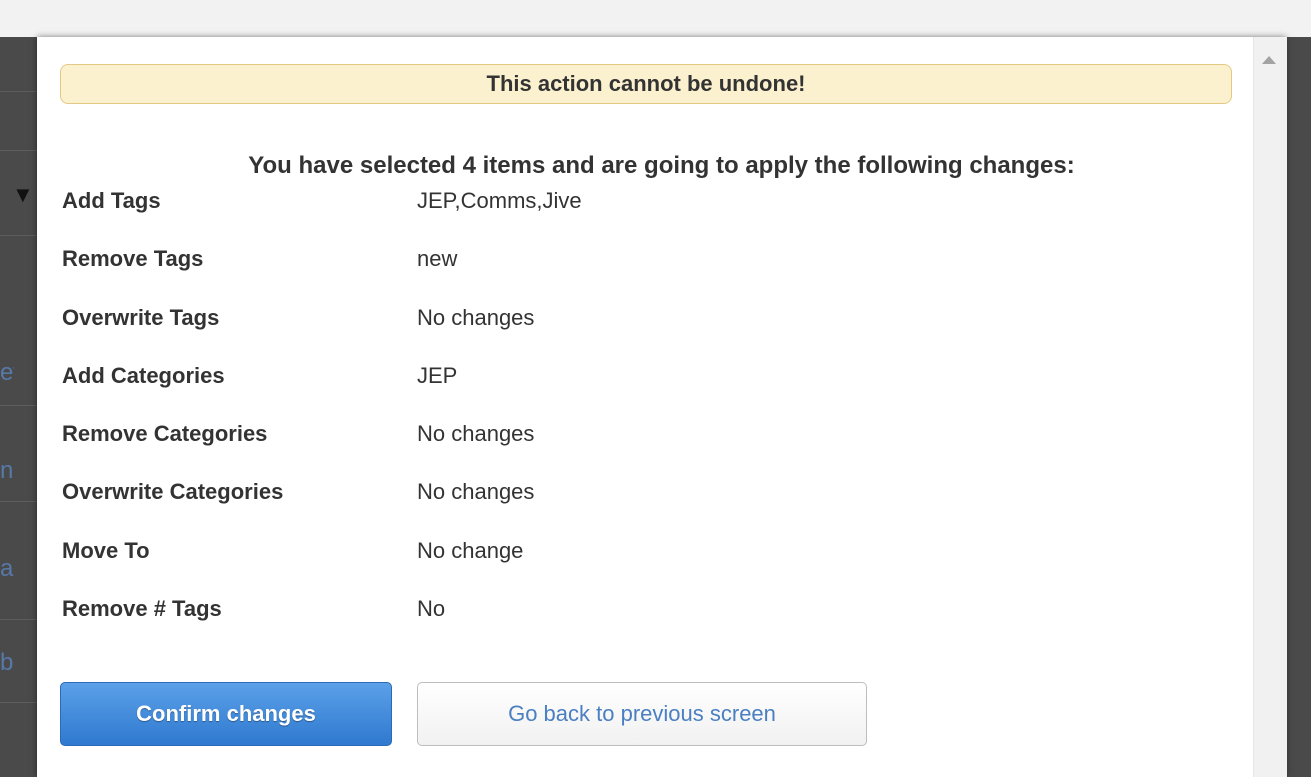 Image resolution: width=1311 pixels, height=777 pixels. What do you see at coordinates (23, 194) in the screenshot?
I see `dropdown-arrow-icon: ▼` at bounding box center [23, 194].